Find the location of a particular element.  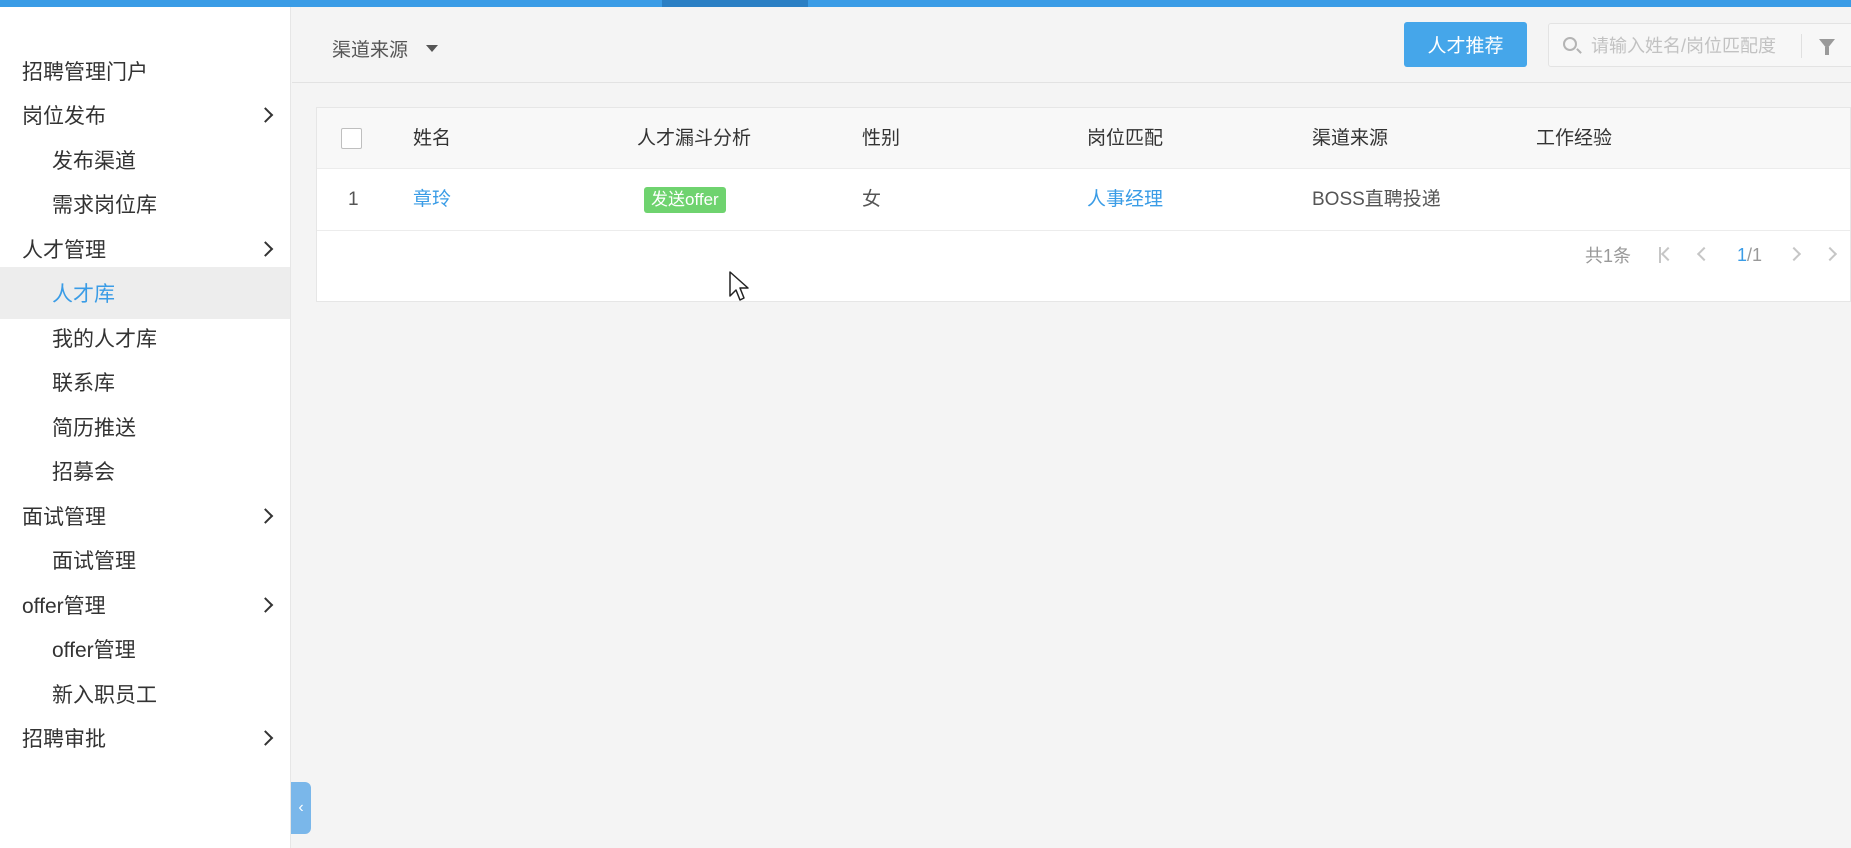

sidebar-item-label: 我的人才库 is located at coordinates (104, 339).